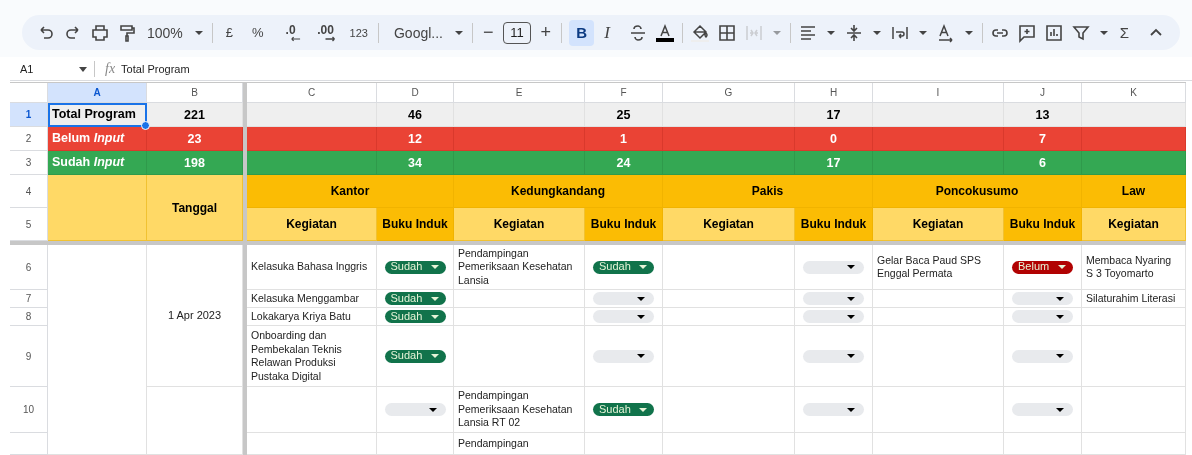 The image size is (1192, 455). I want to click on formula-field: Total Program, so click(155, 68).